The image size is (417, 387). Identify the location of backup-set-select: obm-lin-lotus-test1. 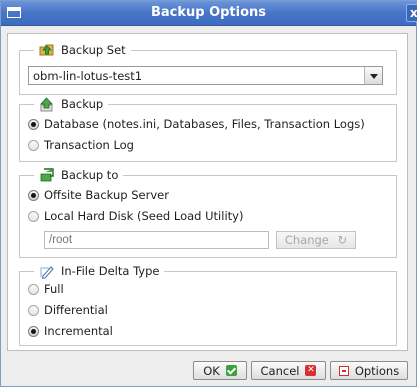
(205, 75).